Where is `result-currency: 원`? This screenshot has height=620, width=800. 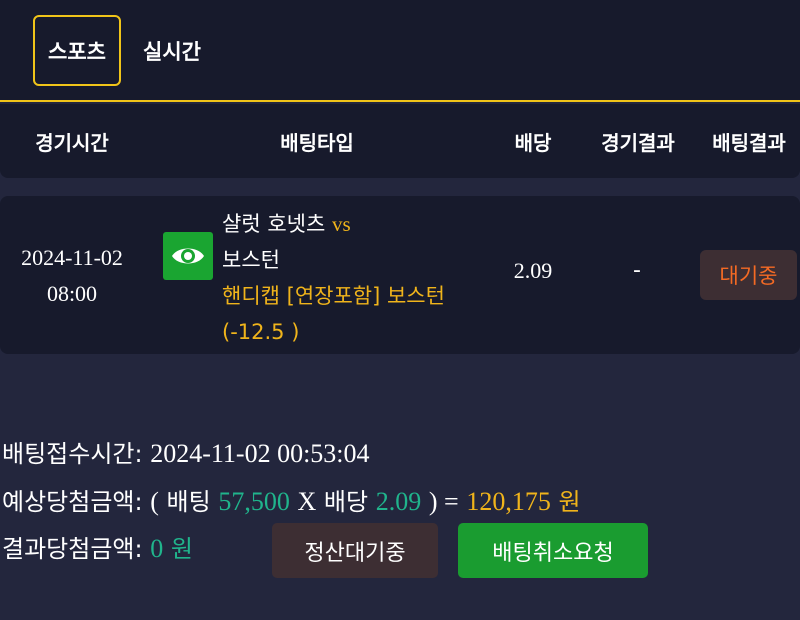
result-currency: 원 is located at coordinates (181, 549).